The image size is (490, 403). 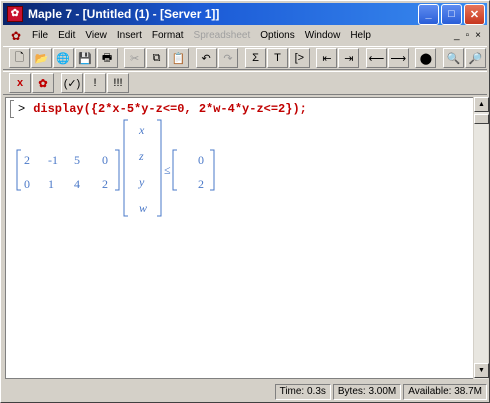 What do you see at coordinates (53, 160) in the screenshot?
I see `matrix-a-cell: -1` at bounding box center [53, 160].